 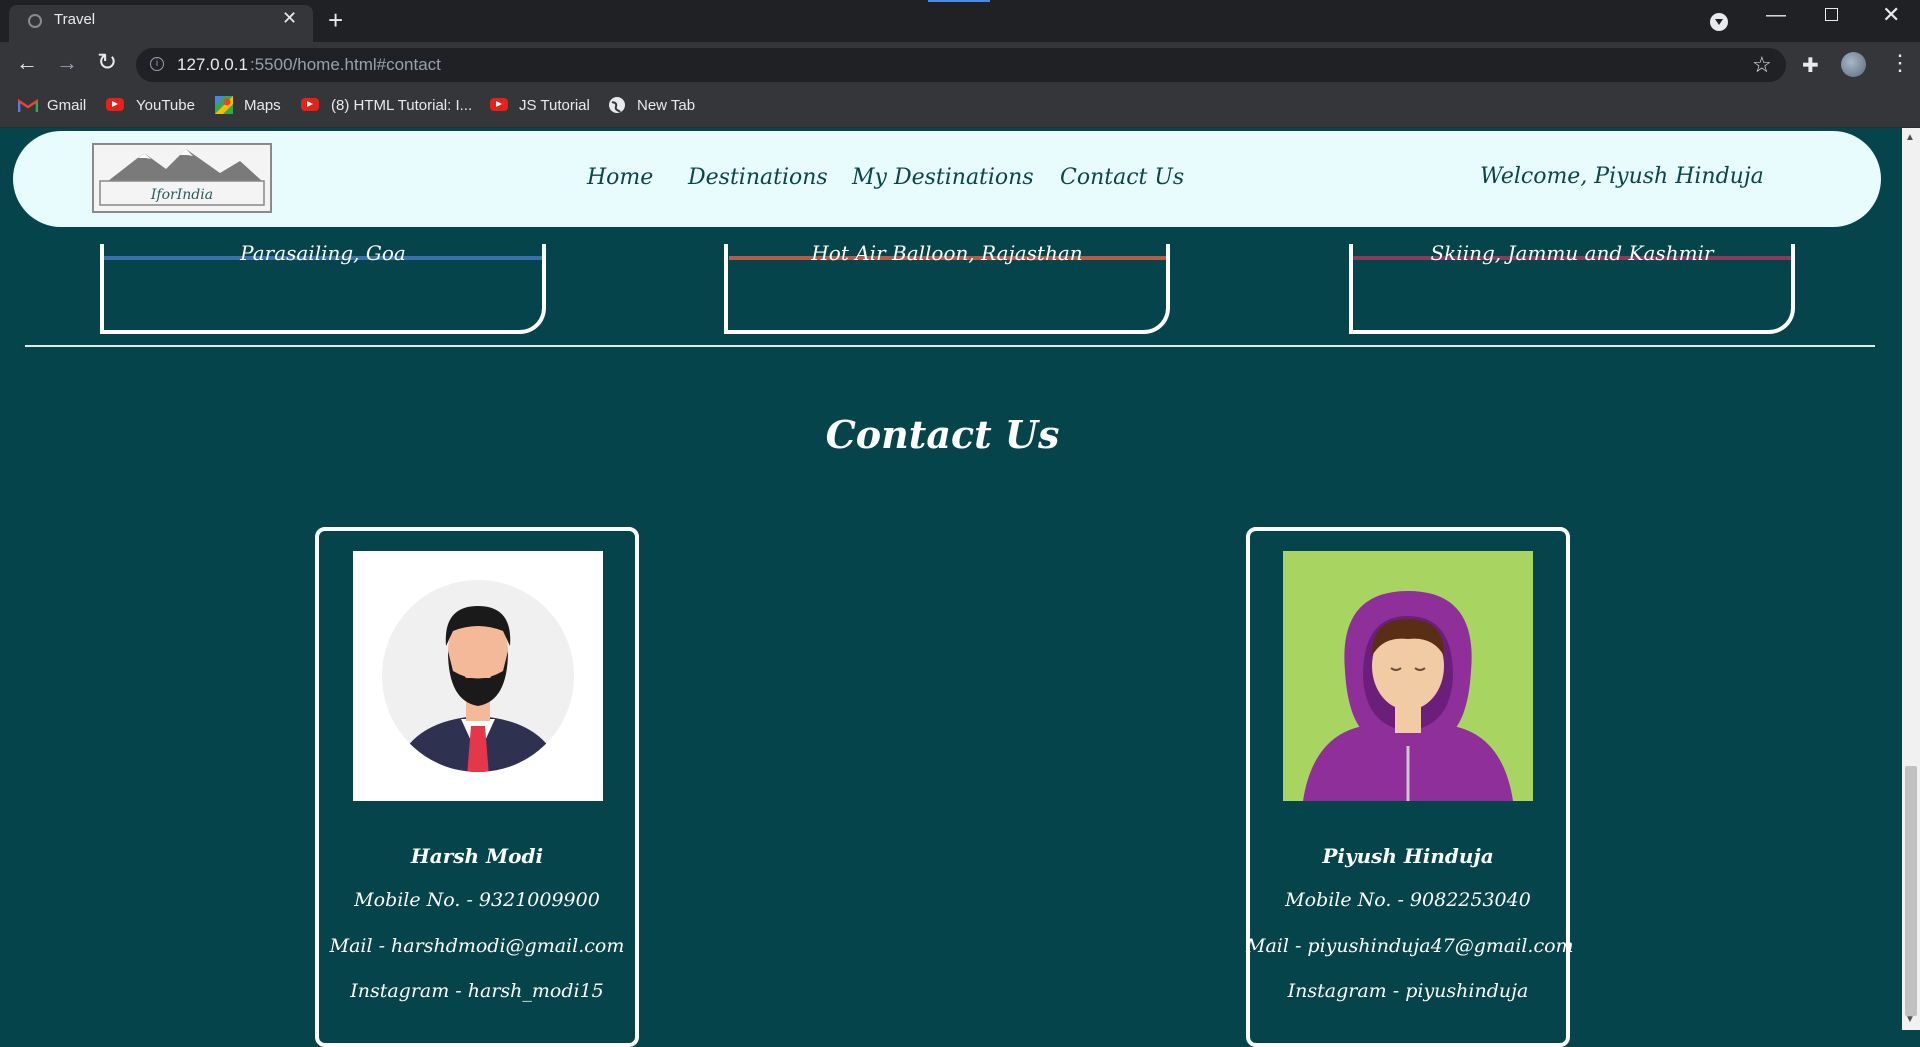 What do you see at coordinates (1408, 900) in the screenshot?
I see `contact-mobile: Mobile No. - 9082253040` at bounding box center [1408, 900].